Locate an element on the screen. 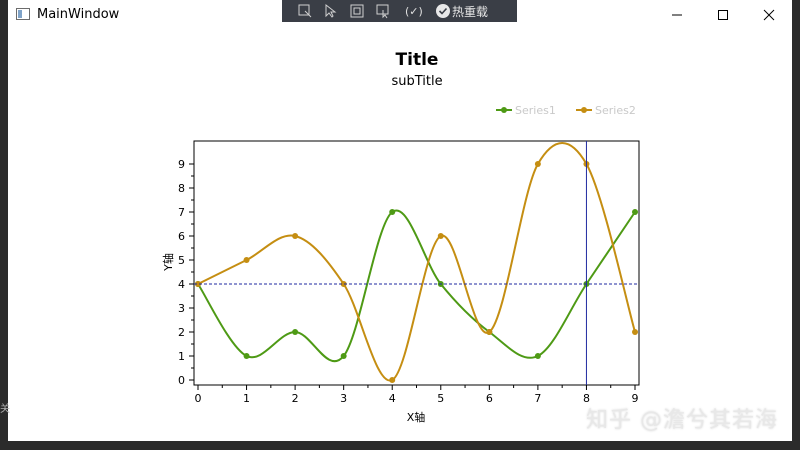 This screenshot has height=450, width=800. y-tick-label: 1 is located at coordinates (181, 356).